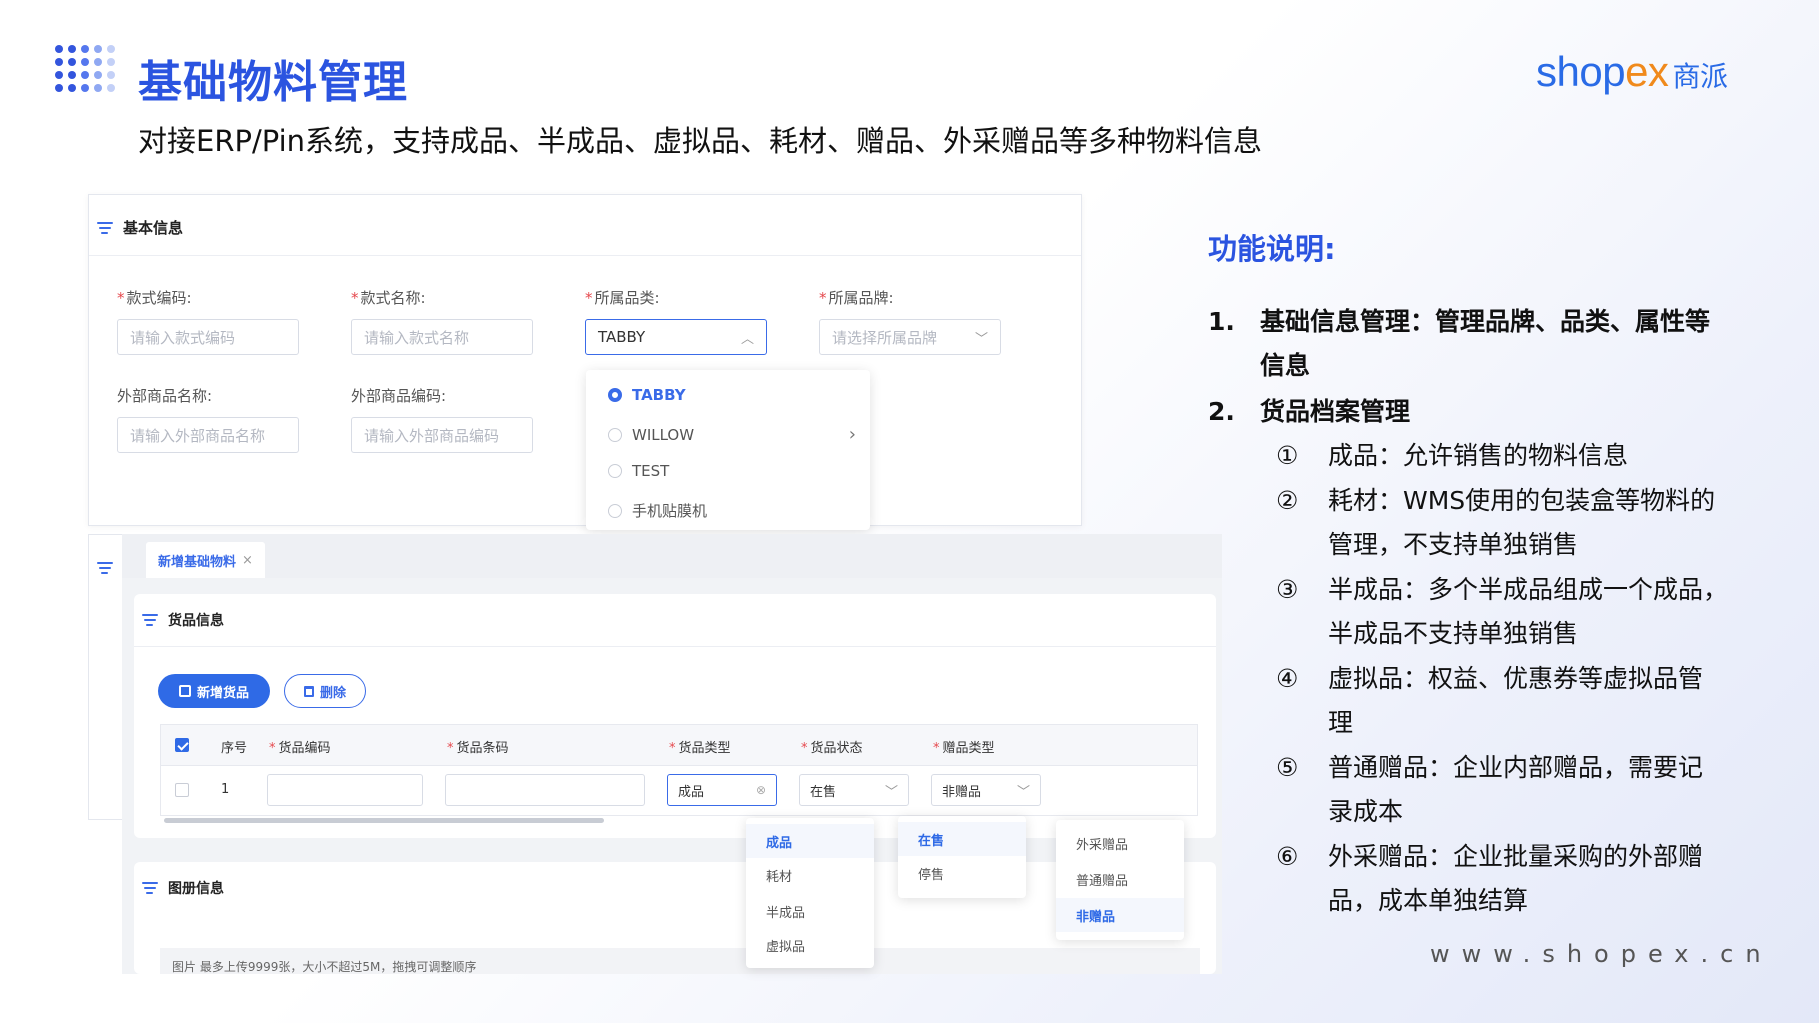 The width and height of the screenshot is (1819, 1023). I want to click on sub-item-cont: 半成品不支持单独销售, so click(1453, 633).